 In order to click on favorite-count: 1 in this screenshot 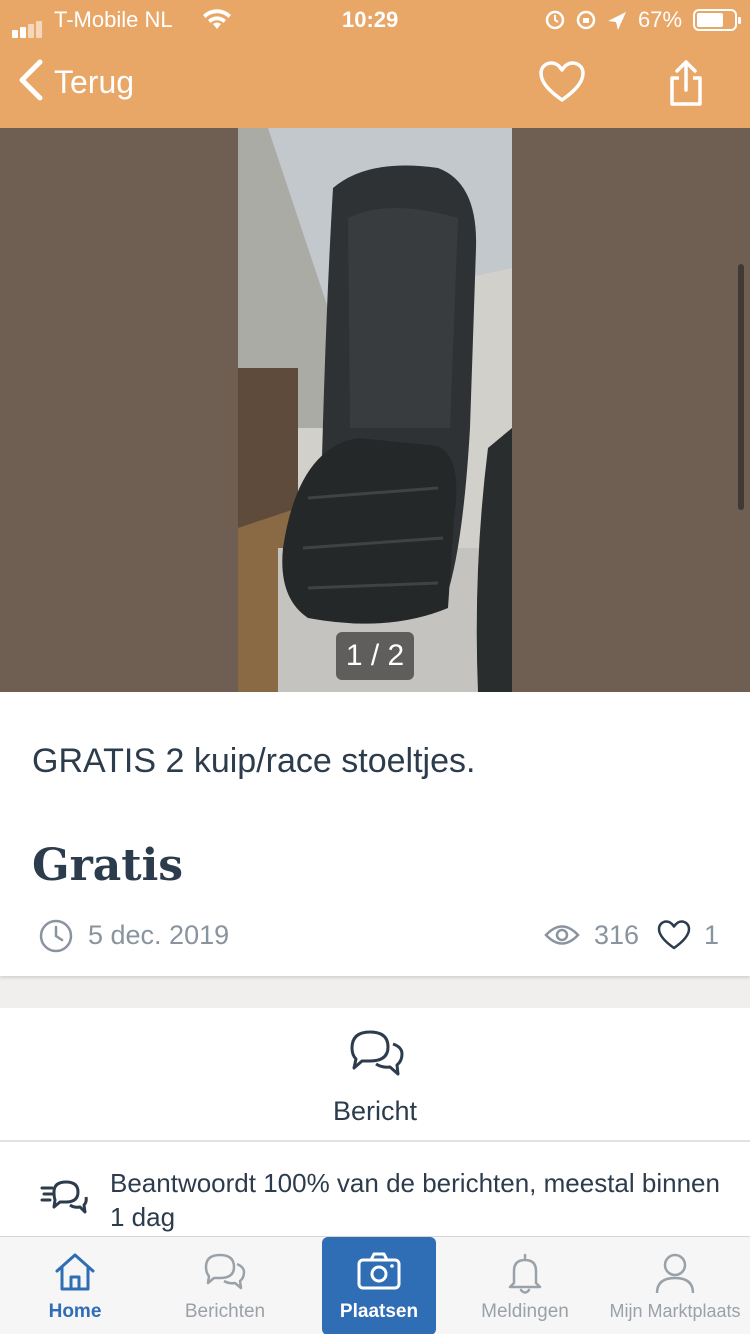, I will do `click(712, 935)`.